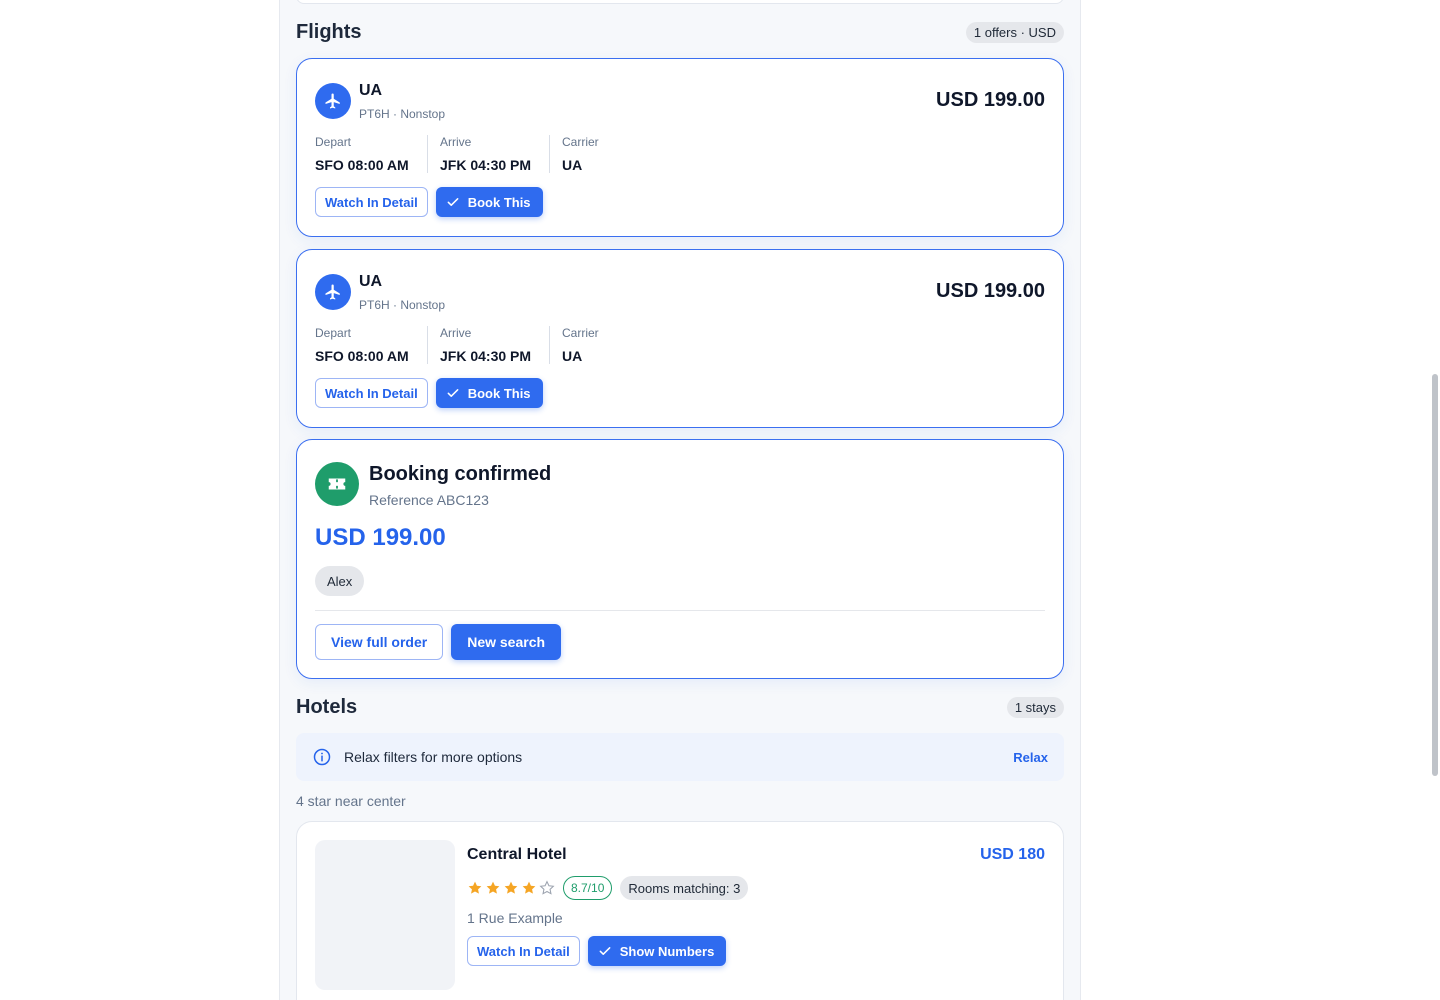 This screenshot has height=1000, width=1440. What do you see at coordinates (1014, 32) in the screenshot?
I see `flights-count-badge: 1 offers · USD` at bounding box center [1014, 32].